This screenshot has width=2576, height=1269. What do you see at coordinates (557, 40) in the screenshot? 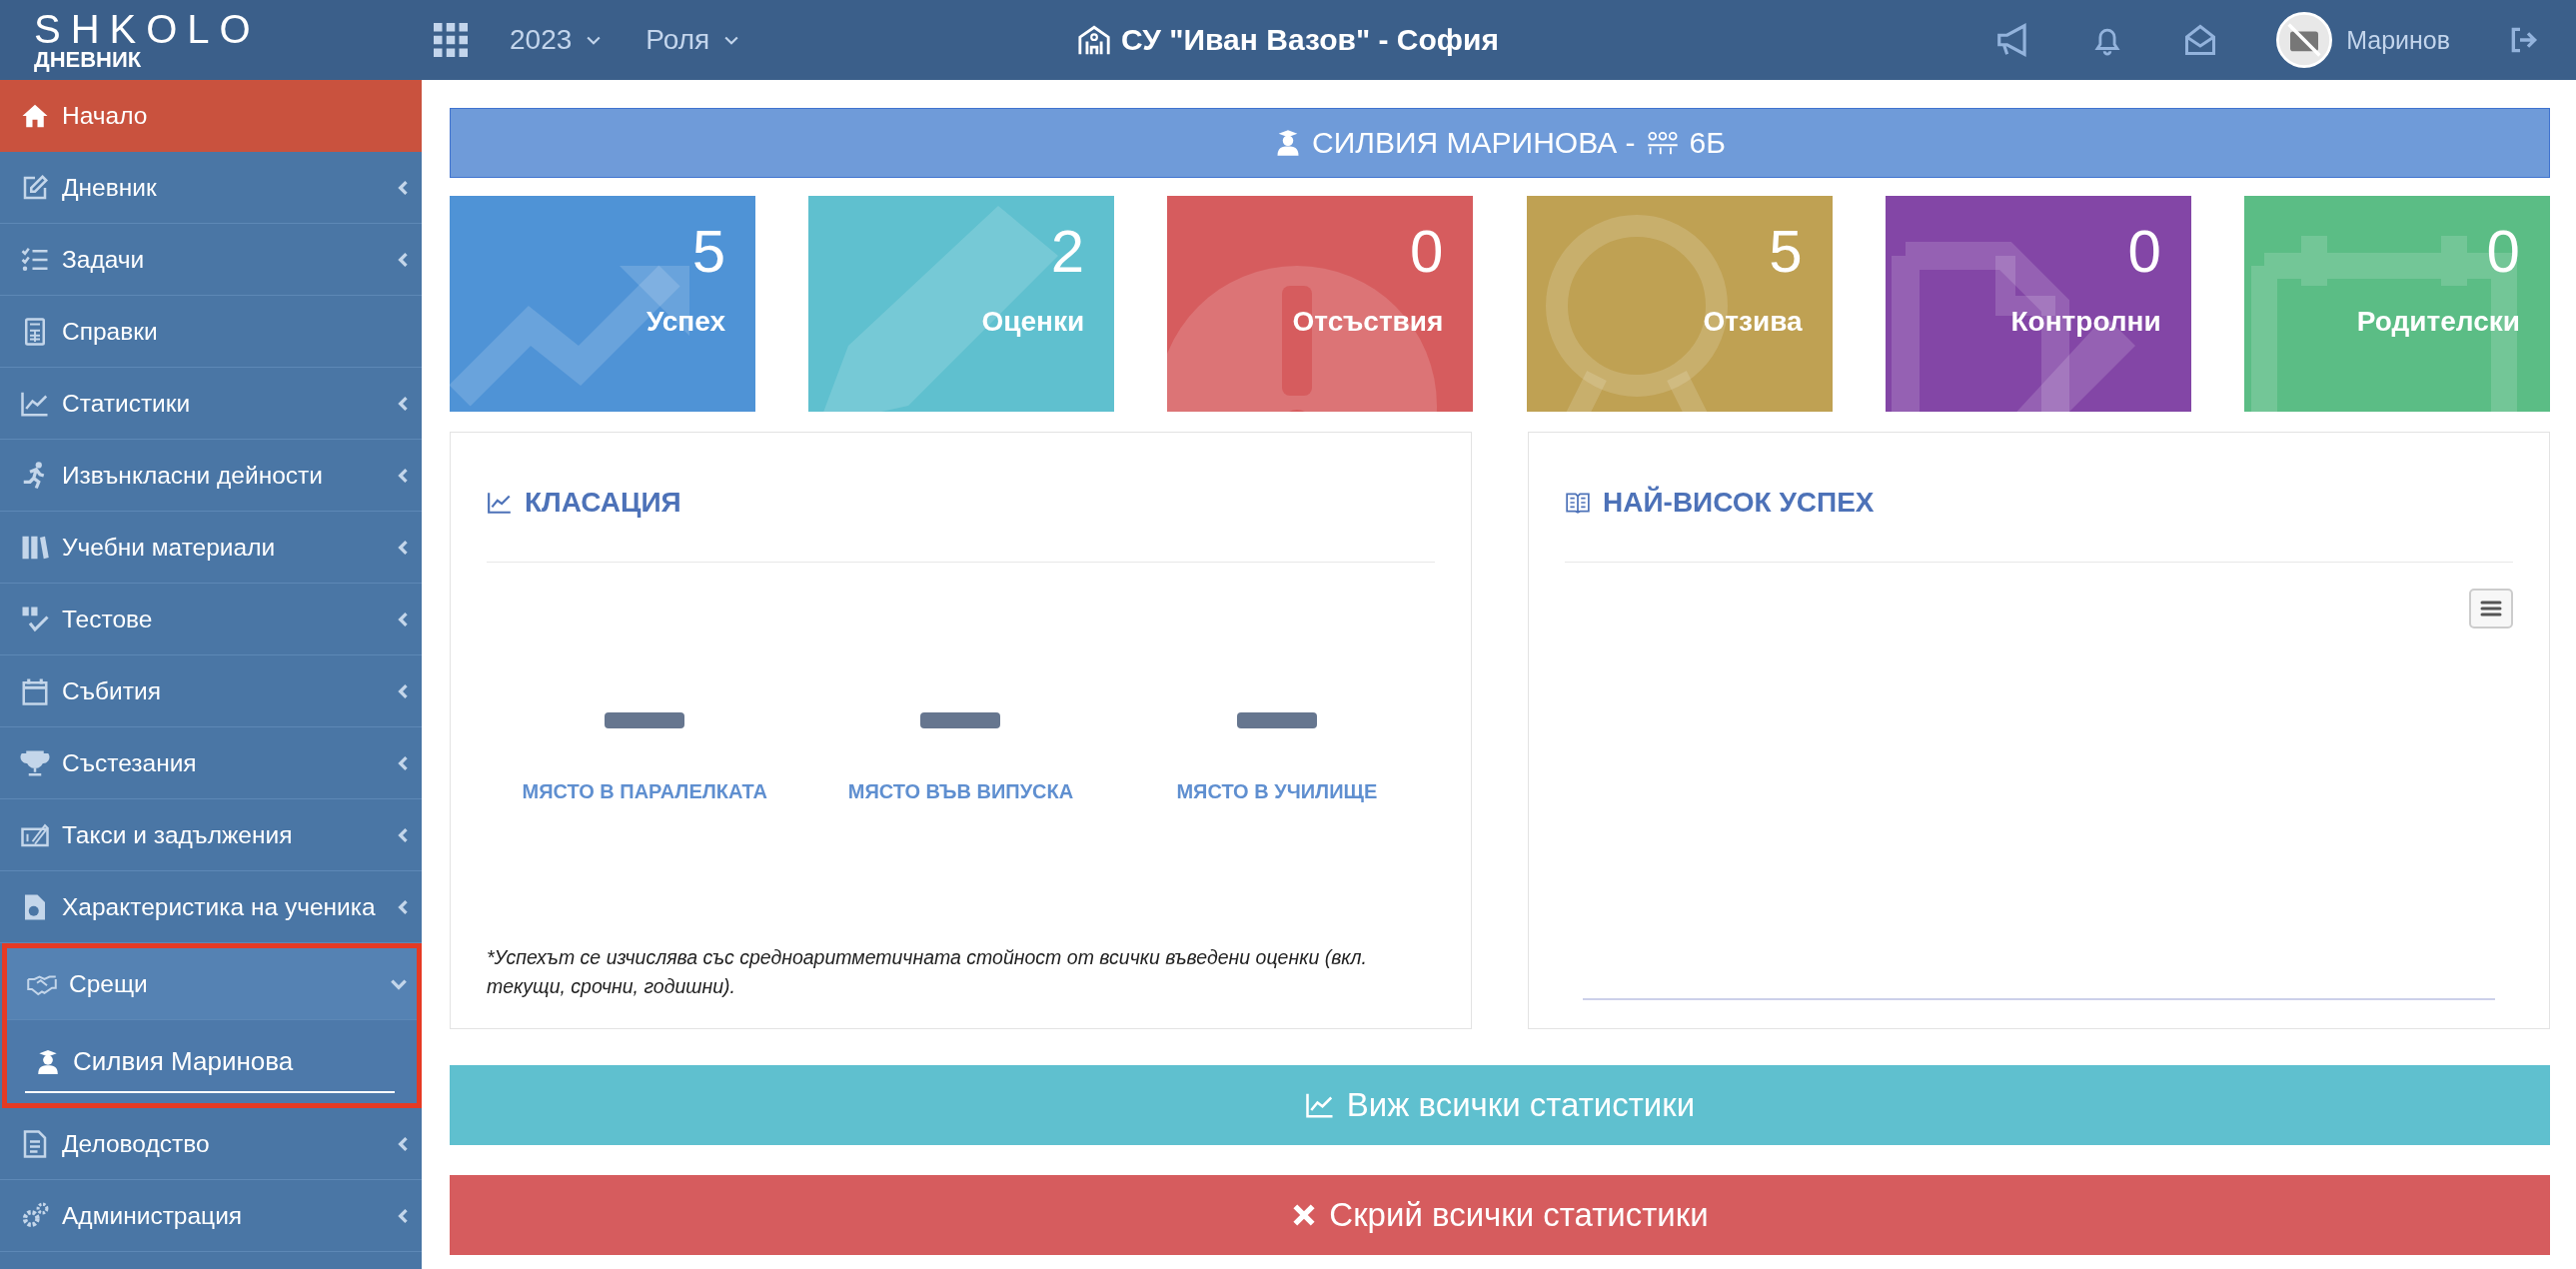
I see `dropdown-button: 2023` at bounding box center [557, 40].